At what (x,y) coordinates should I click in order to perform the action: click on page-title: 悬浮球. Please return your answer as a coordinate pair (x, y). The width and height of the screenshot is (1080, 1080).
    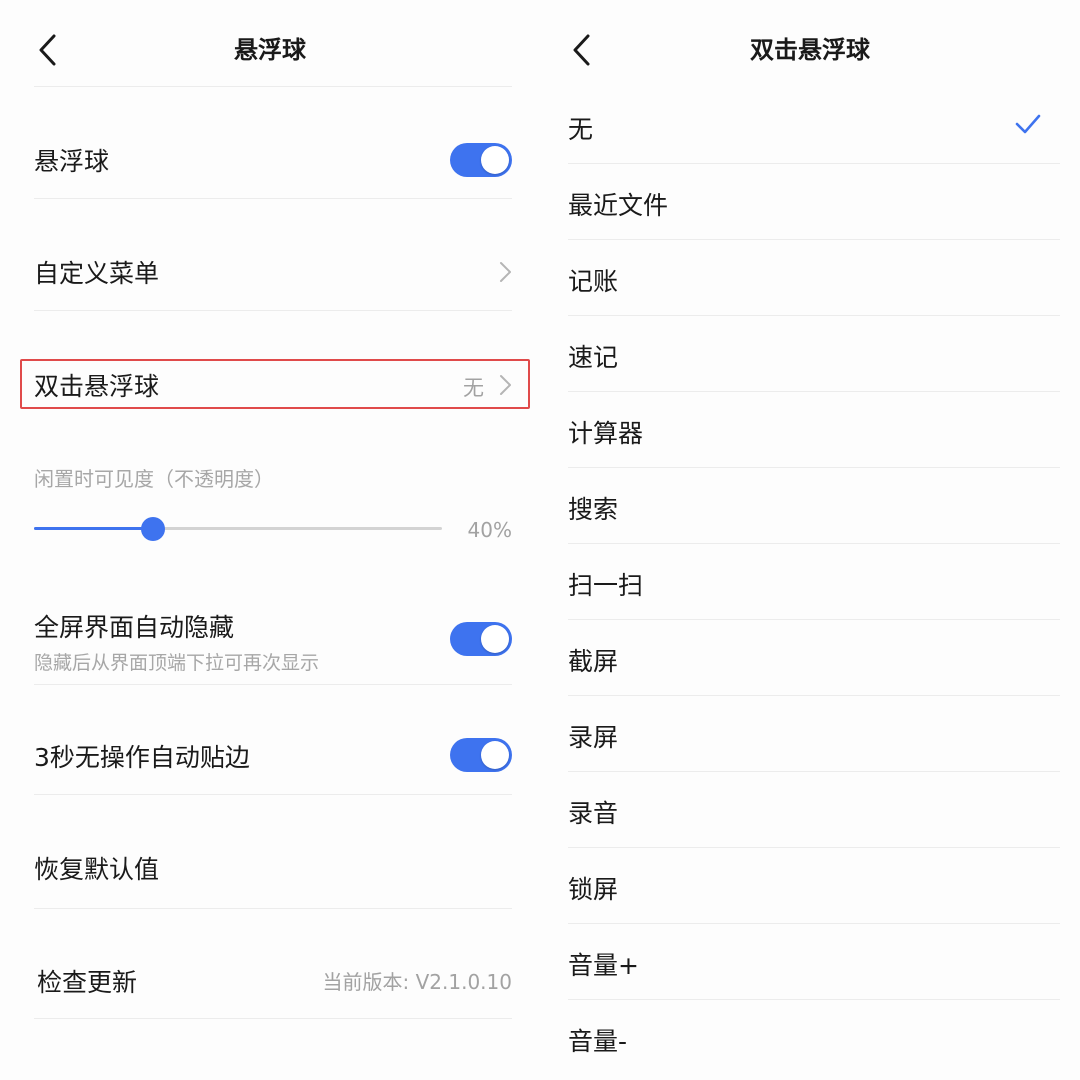
    Looking at the image, I should click on (270, 50).